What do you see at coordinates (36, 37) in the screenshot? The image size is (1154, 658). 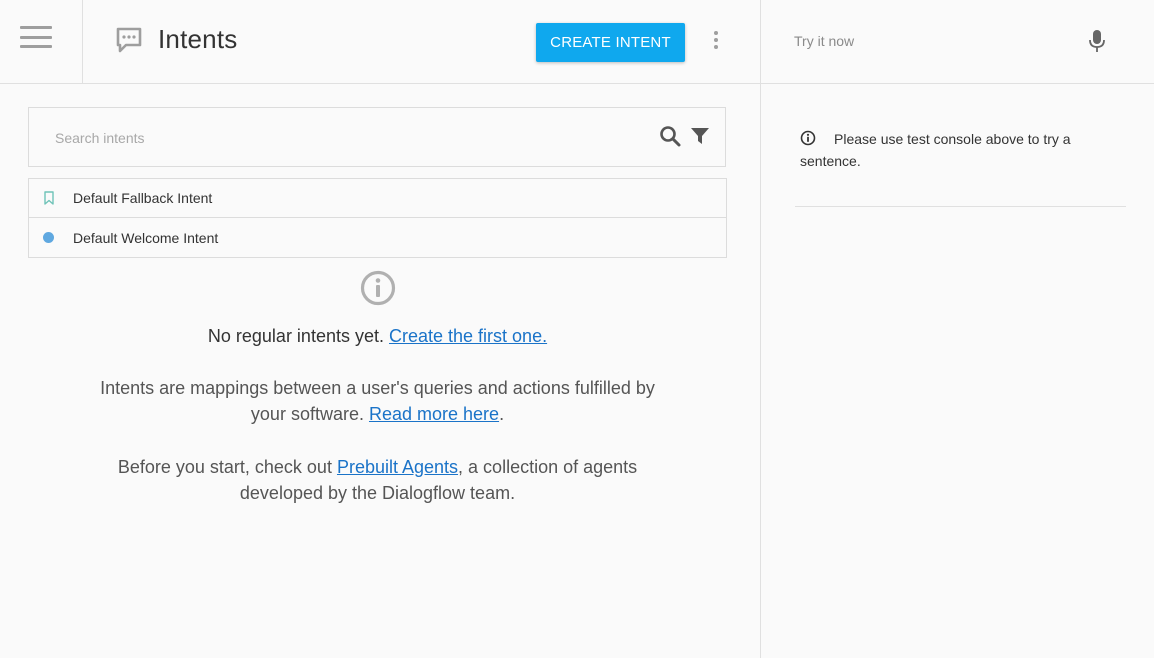 I see `hamburger-icon` at bounding box center [36, 37].